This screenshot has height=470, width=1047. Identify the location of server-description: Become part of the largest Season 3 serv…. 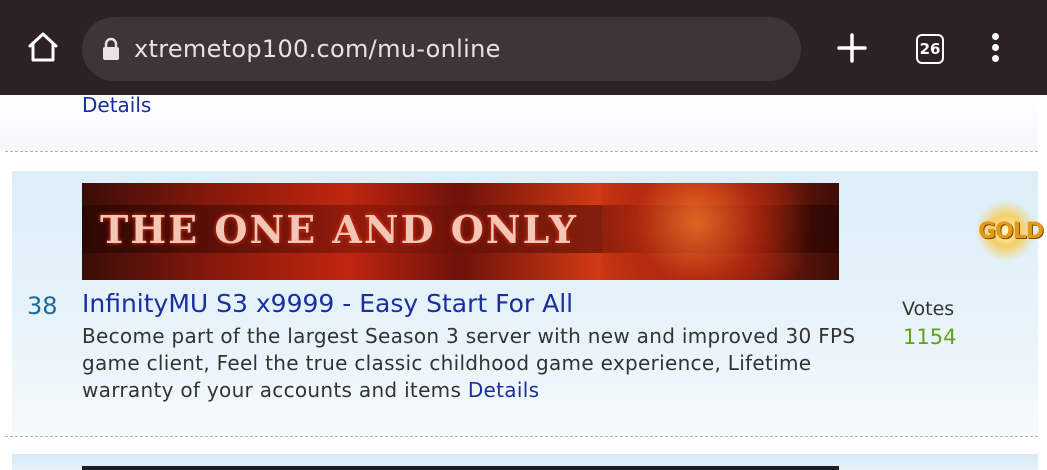
(477, 363).